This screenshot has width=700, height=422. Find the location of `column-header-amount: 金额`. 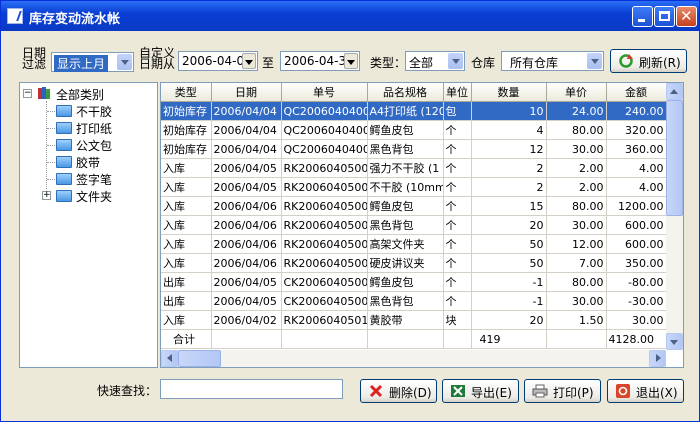

column-header-amount: 金额 is located at coordinates (636, 92).